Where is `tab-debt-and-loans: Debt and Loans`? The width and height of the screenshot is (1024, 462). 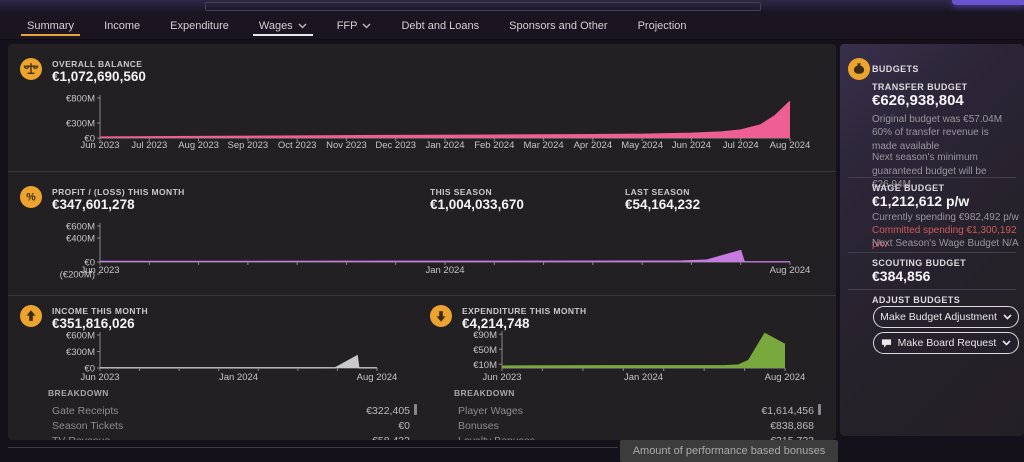 tab-debt-and-loans: Debt and Loans is located at coordinates (440, 25).